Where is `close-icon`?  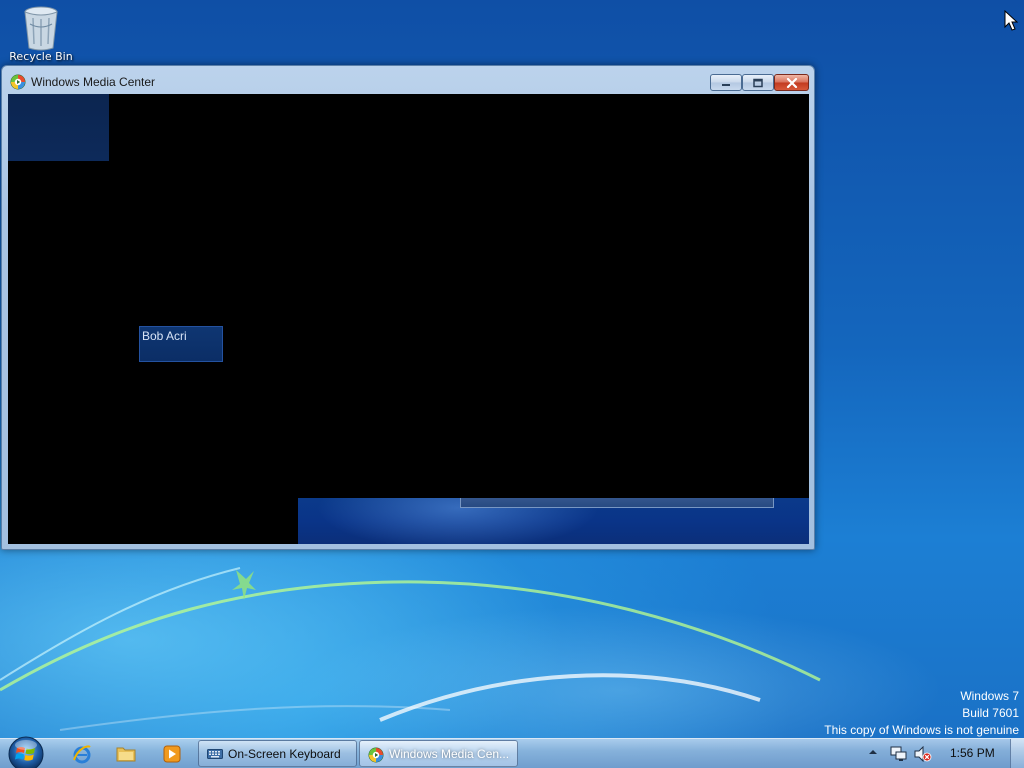
close-icon is located at coordinates (791, 82).